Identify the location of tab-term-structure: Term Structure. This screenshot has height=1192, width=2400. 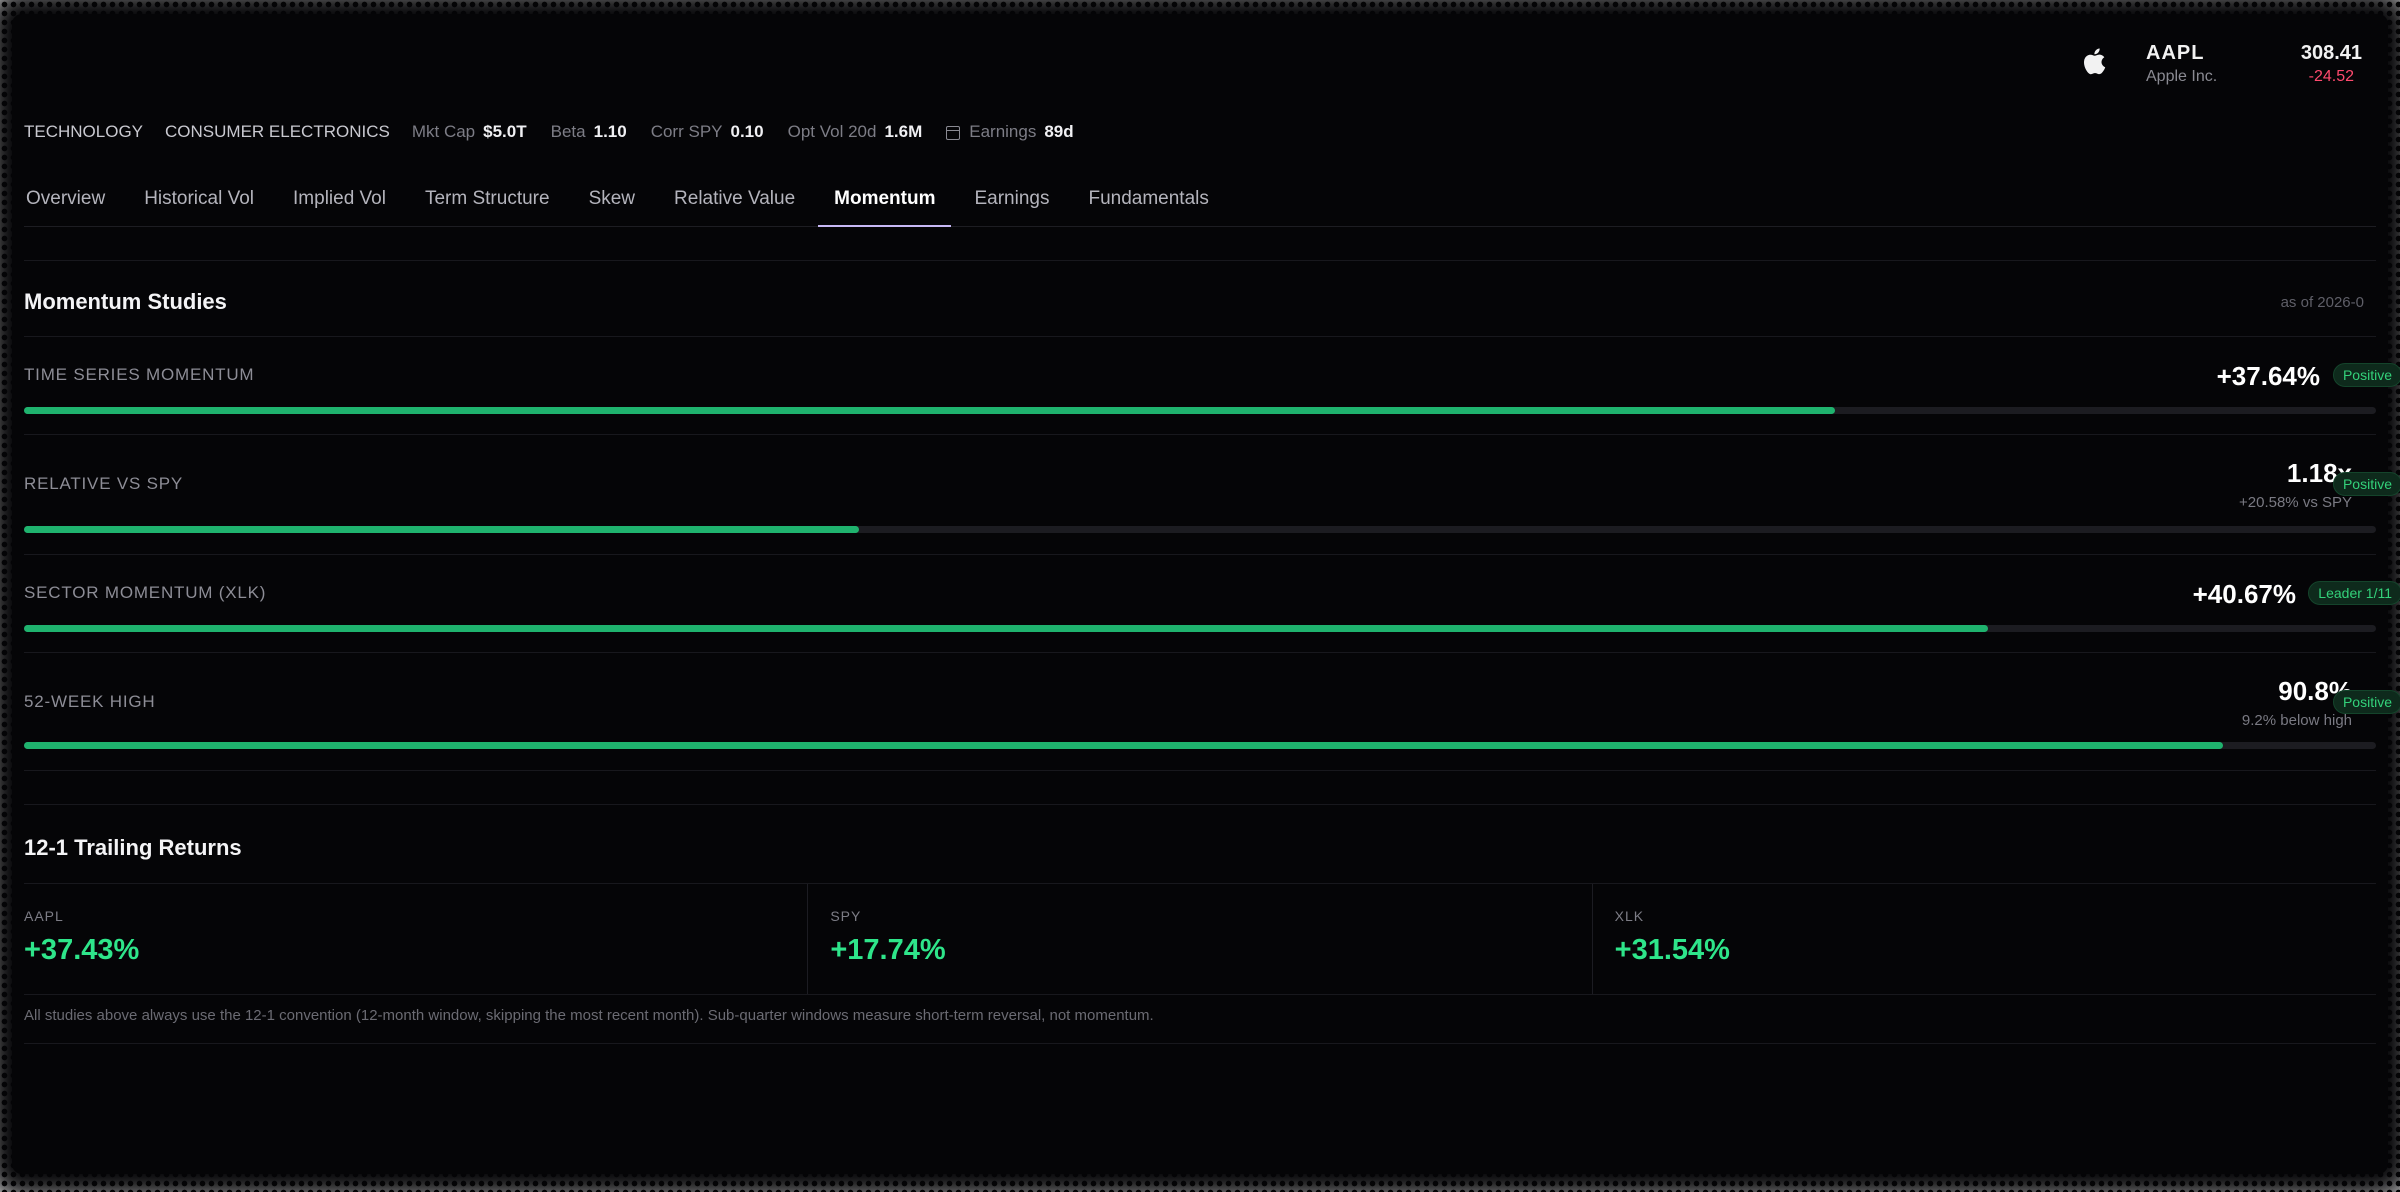
(487, 200).